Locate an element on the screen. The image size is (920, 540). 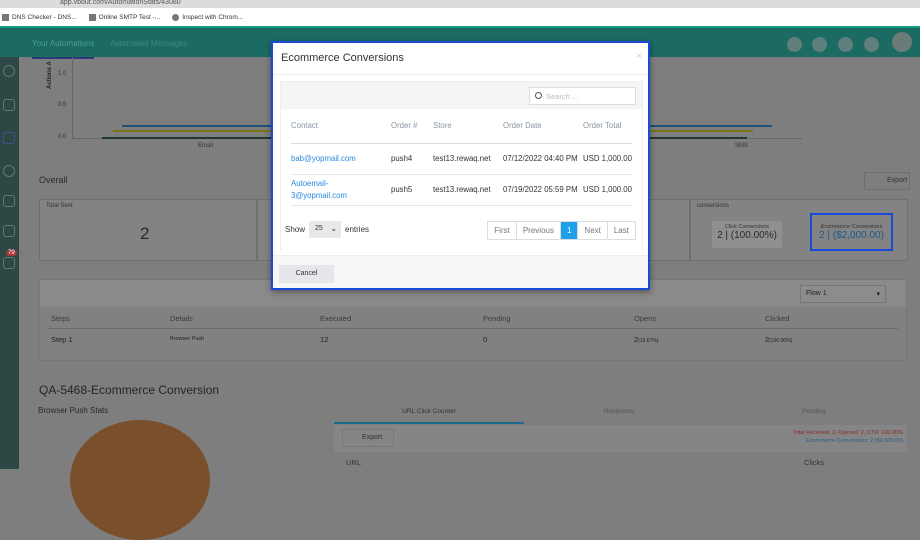
col-order-total: Order Total is located at coordinates (607, 126).